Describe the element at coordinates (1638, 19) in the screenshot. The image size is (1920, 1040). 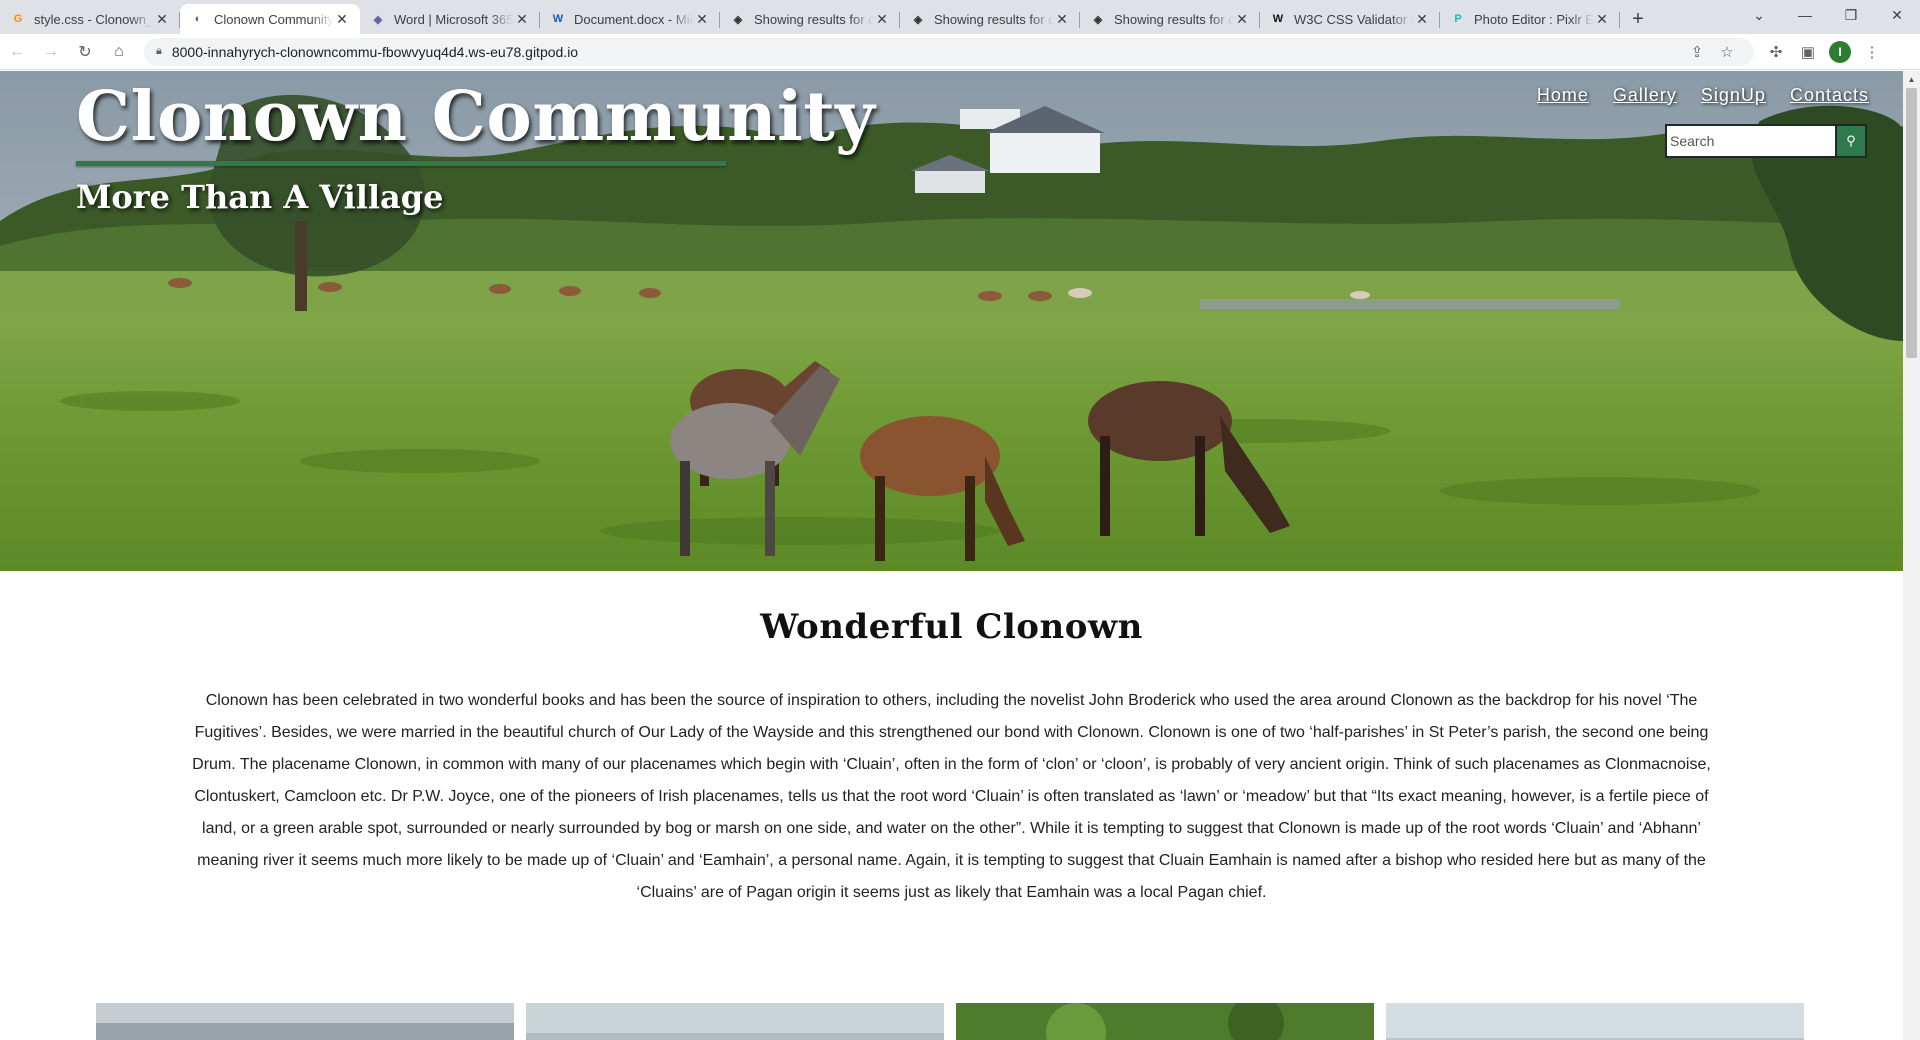
I see `new-tab-button: +` at that location.